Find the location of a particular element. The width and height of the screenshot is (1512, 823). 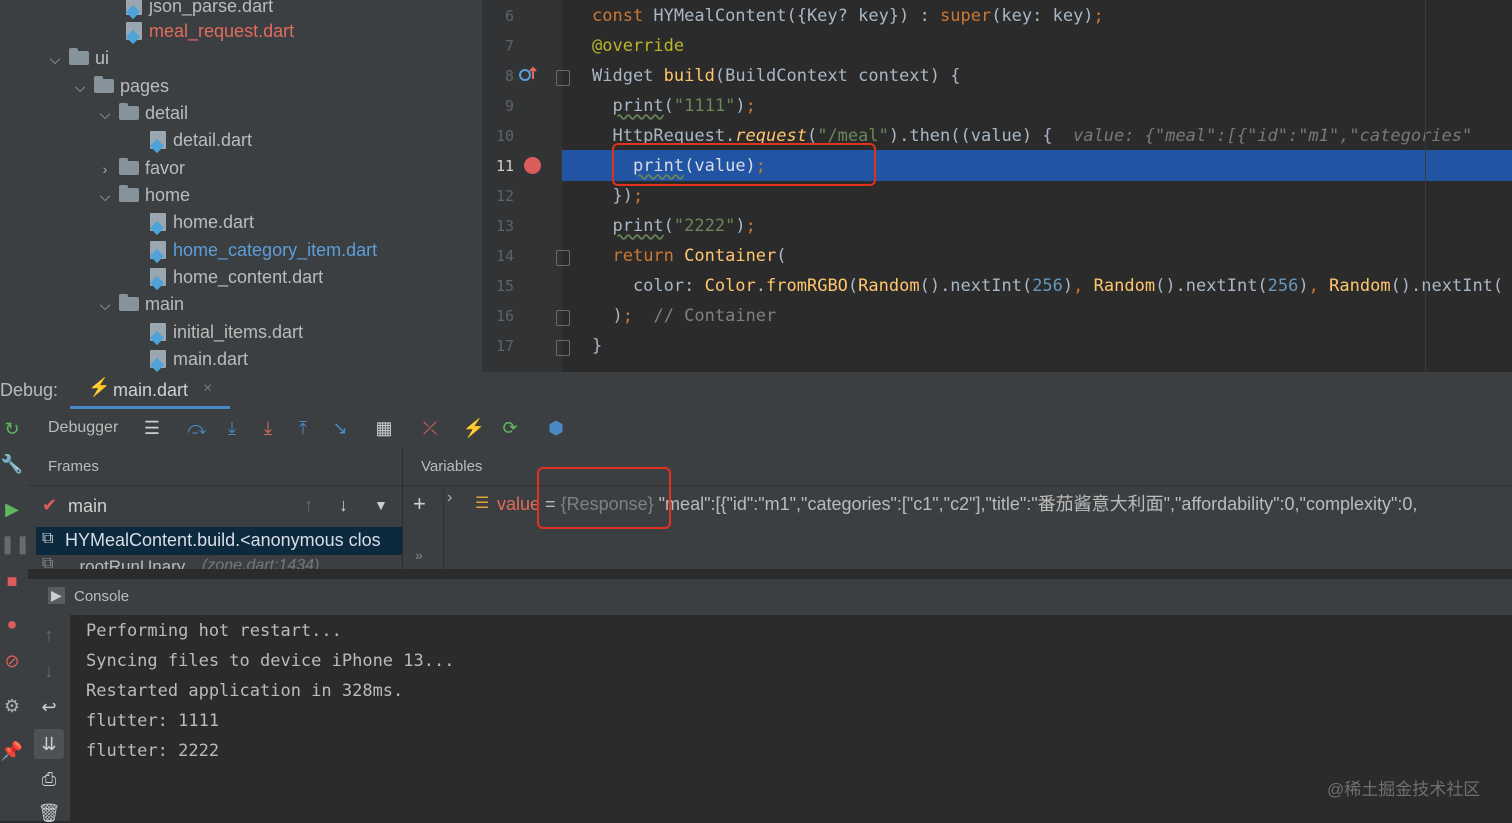

resume-icon: ▶ is located at coordinates (12, 509).